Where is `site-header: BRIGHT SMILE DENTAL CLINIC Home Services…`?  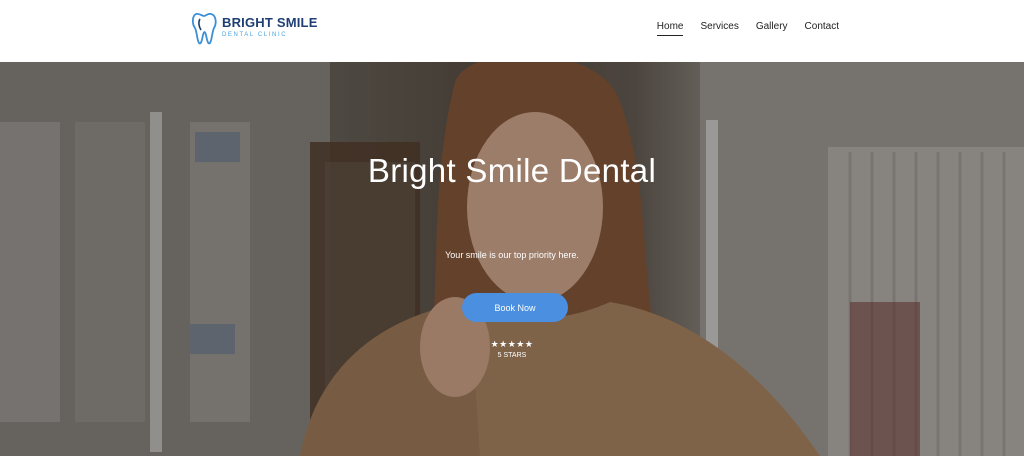
site-header: BRIGHT SMILE DENTAL CLINIC Home Services… is located at coordinates (512, 31).